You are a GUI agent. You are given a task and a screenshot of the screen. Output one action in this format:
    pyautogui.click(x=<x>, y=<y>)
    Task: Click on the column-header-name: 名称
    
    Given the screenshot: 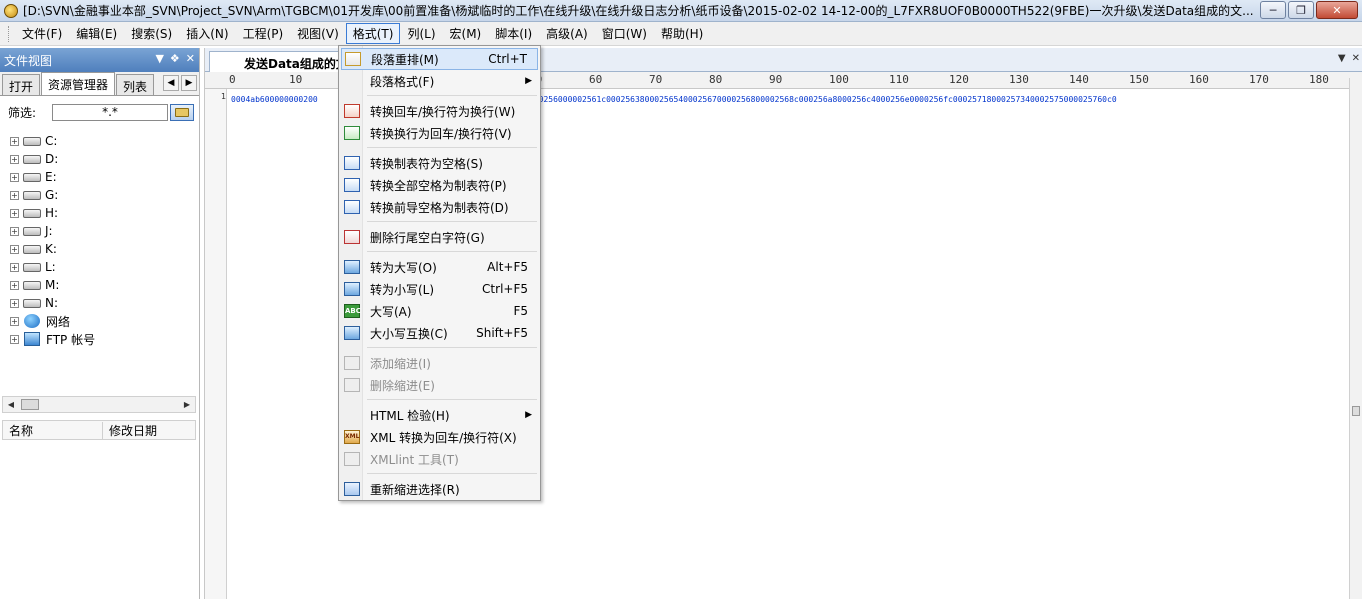 What is the action you would take?
    pyautogui.click(x=53, y=430)
    